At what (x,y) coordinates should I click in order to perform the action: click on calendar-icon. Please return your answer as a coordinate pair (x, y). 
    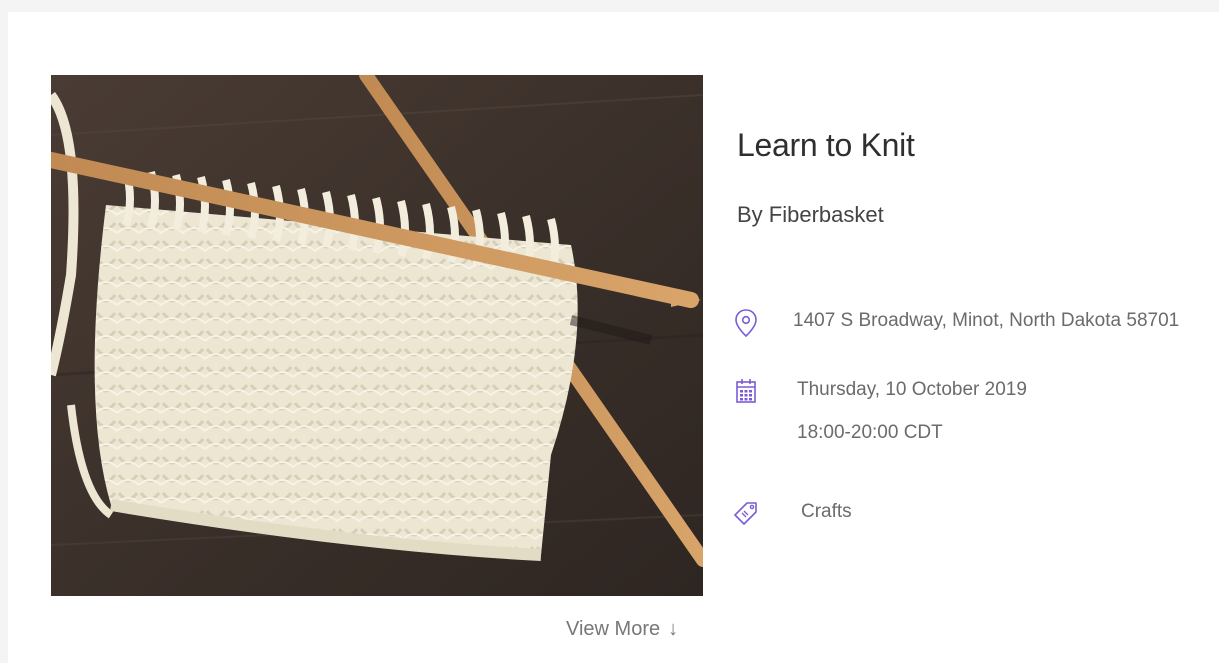
    Looking at the image, I should click on (746, 391).